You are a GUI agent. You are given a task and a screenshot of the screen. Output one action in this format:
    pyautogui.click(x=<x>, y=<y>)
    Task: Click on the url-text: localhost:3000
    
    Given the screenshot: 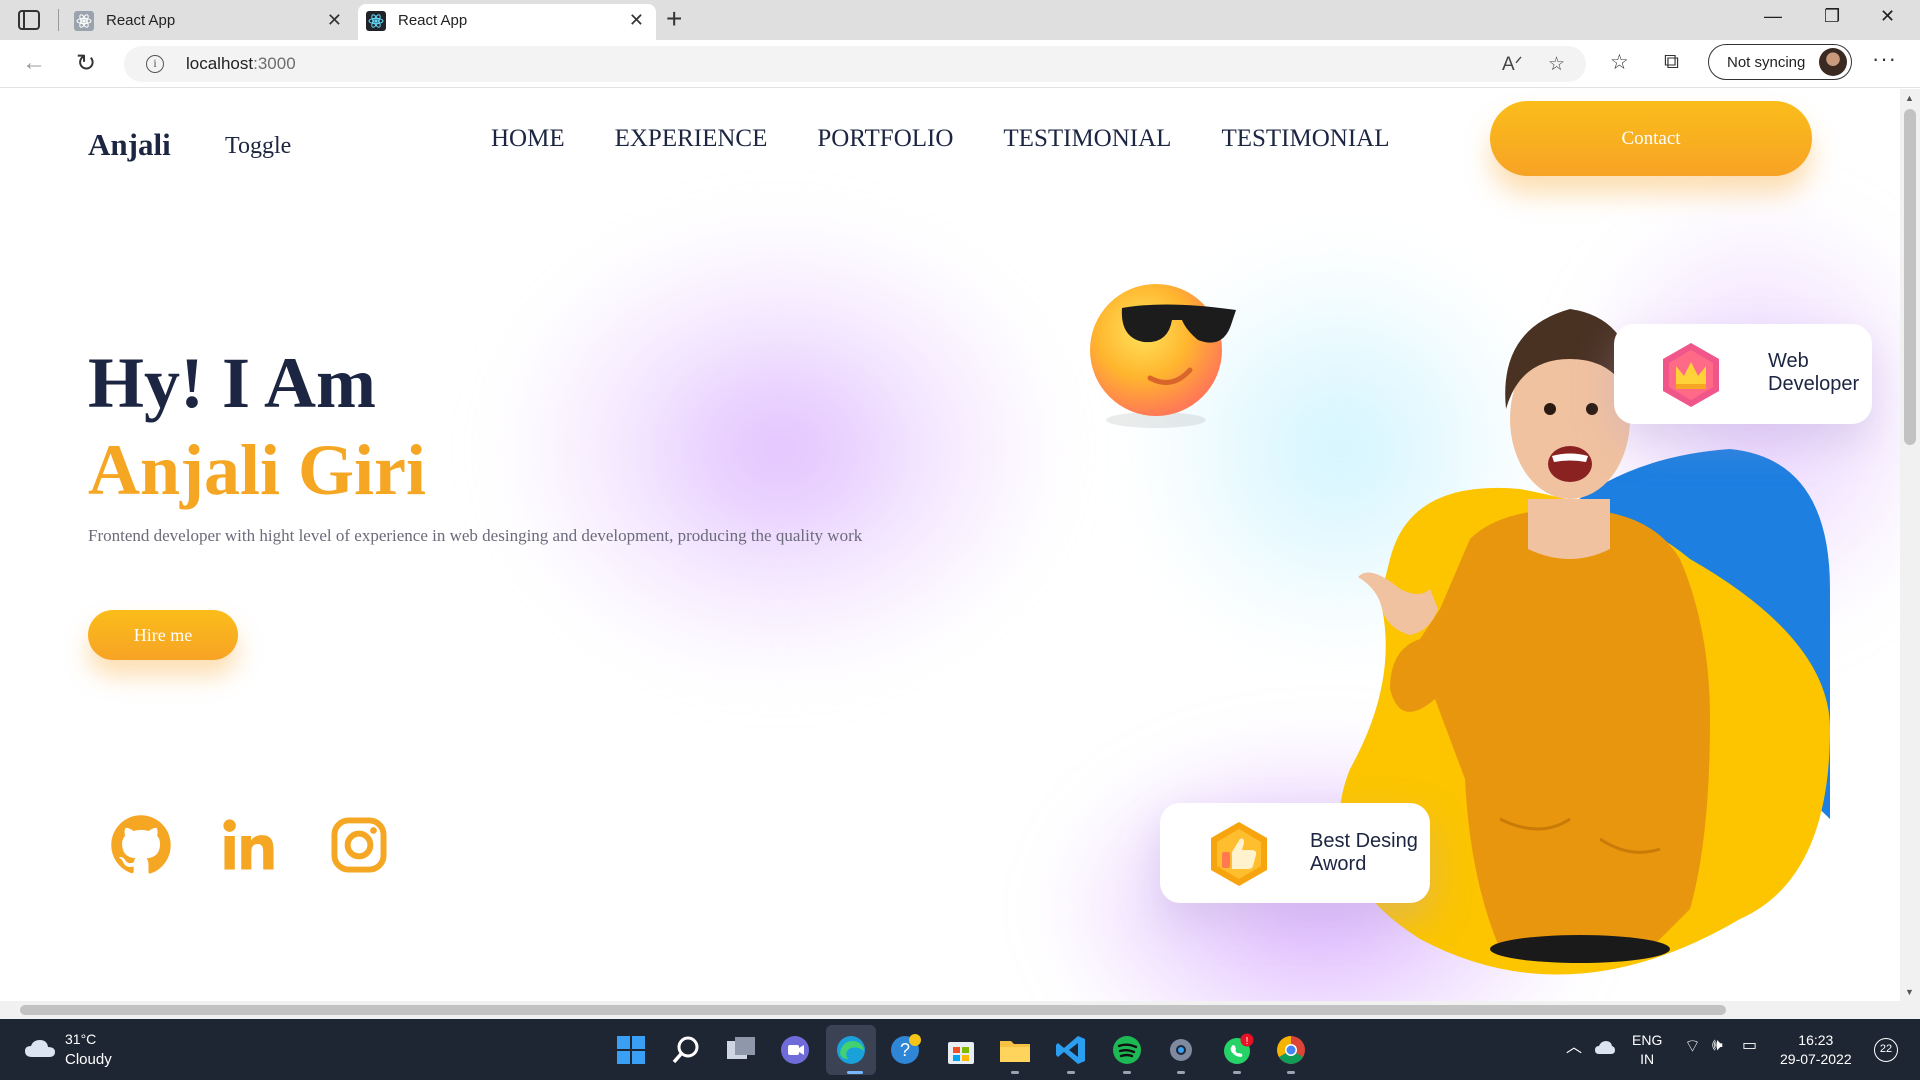 What is the action you would take?
    pyautogui.click(x=241, y=64)
    